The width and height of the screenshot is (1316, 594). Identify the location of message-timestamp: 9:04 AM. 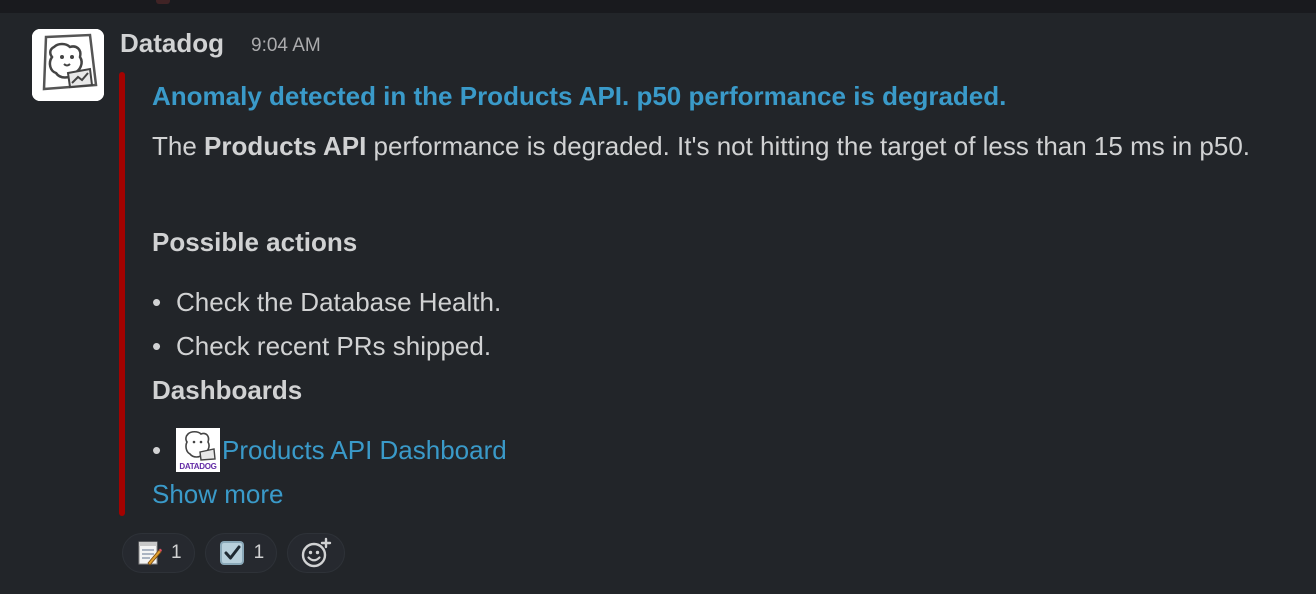
(286, 46).